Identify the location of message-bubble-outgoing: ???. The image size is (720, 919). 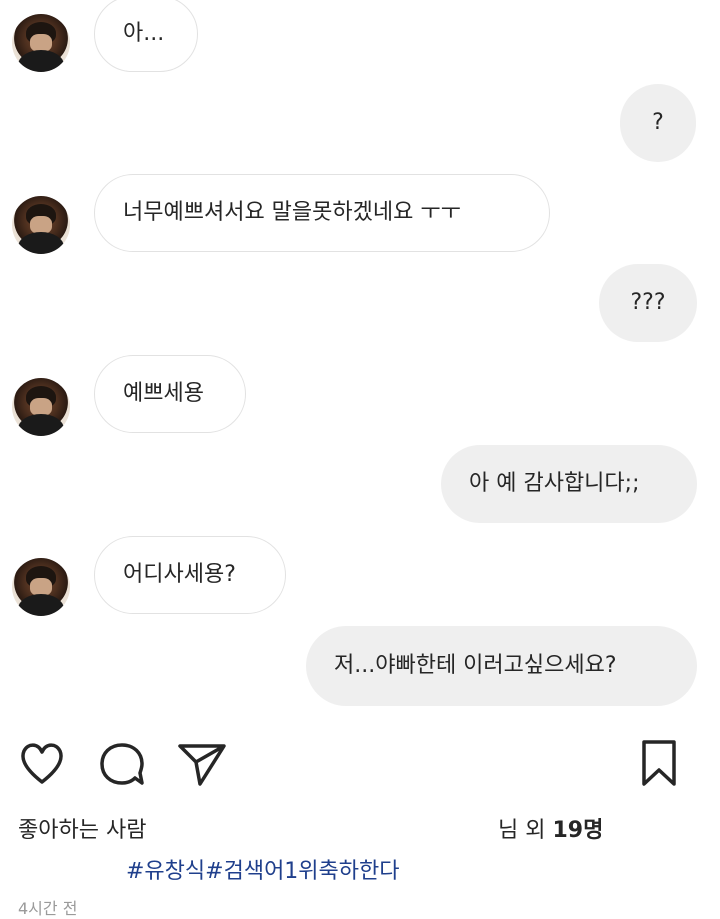
(648, 303).